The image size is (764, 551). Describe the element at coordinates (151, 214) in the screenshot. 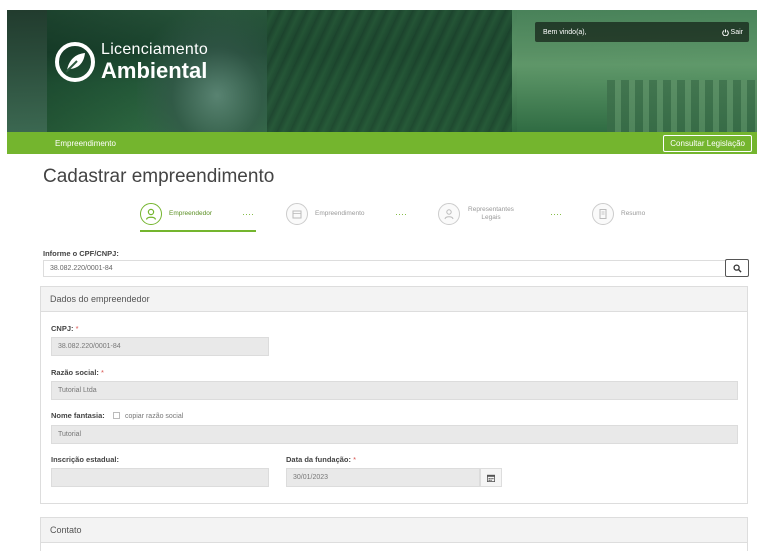

I see `user-icon` at that location.